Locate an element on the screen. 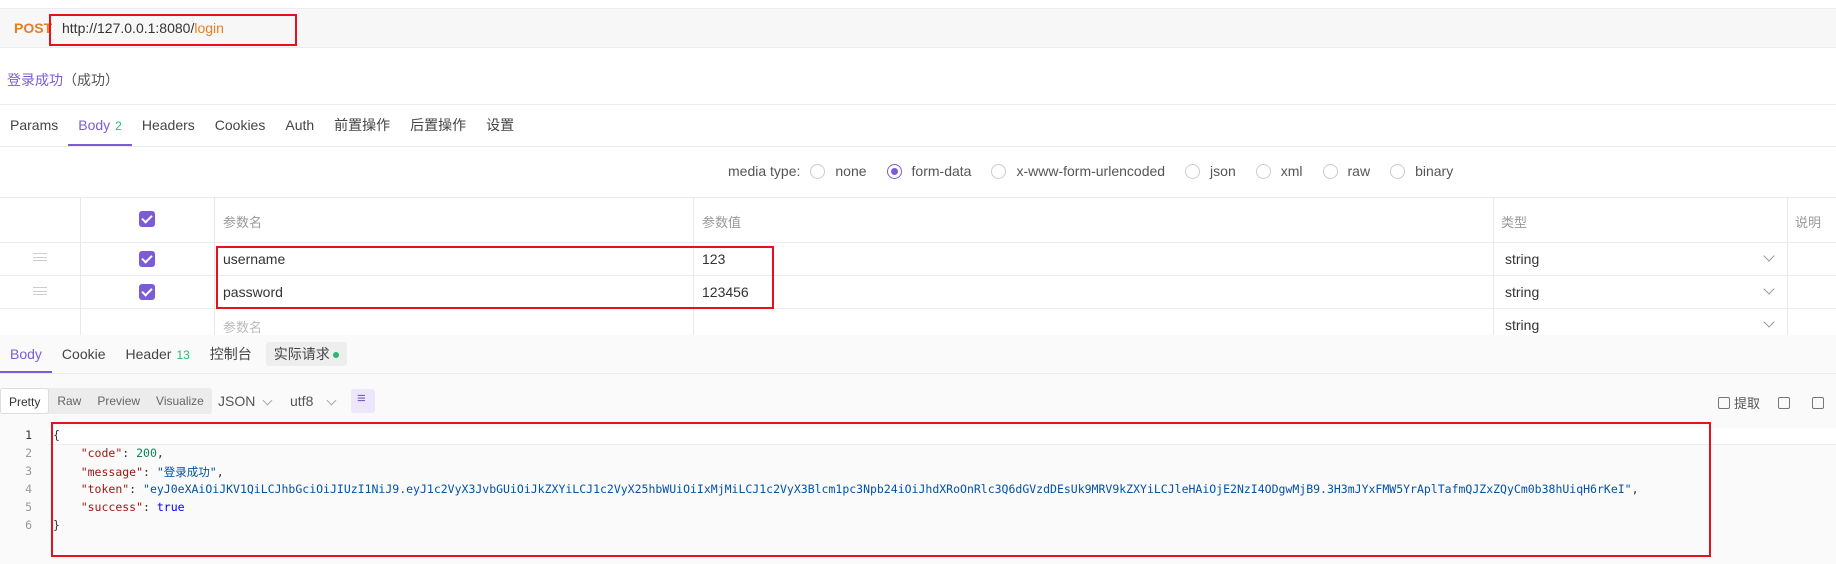 The image size is (1836, 564). param-name-input: 参数名 is located at coordinates (242, 326).